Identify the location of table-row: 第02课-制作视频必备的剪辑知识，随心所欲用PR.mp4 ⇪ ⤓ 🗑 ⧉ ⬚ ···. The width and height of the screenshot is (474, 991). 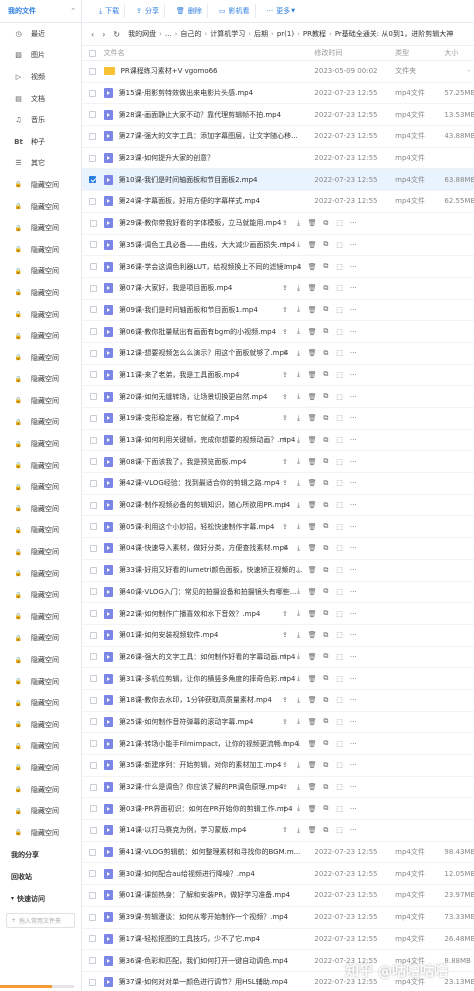
(278, 506).